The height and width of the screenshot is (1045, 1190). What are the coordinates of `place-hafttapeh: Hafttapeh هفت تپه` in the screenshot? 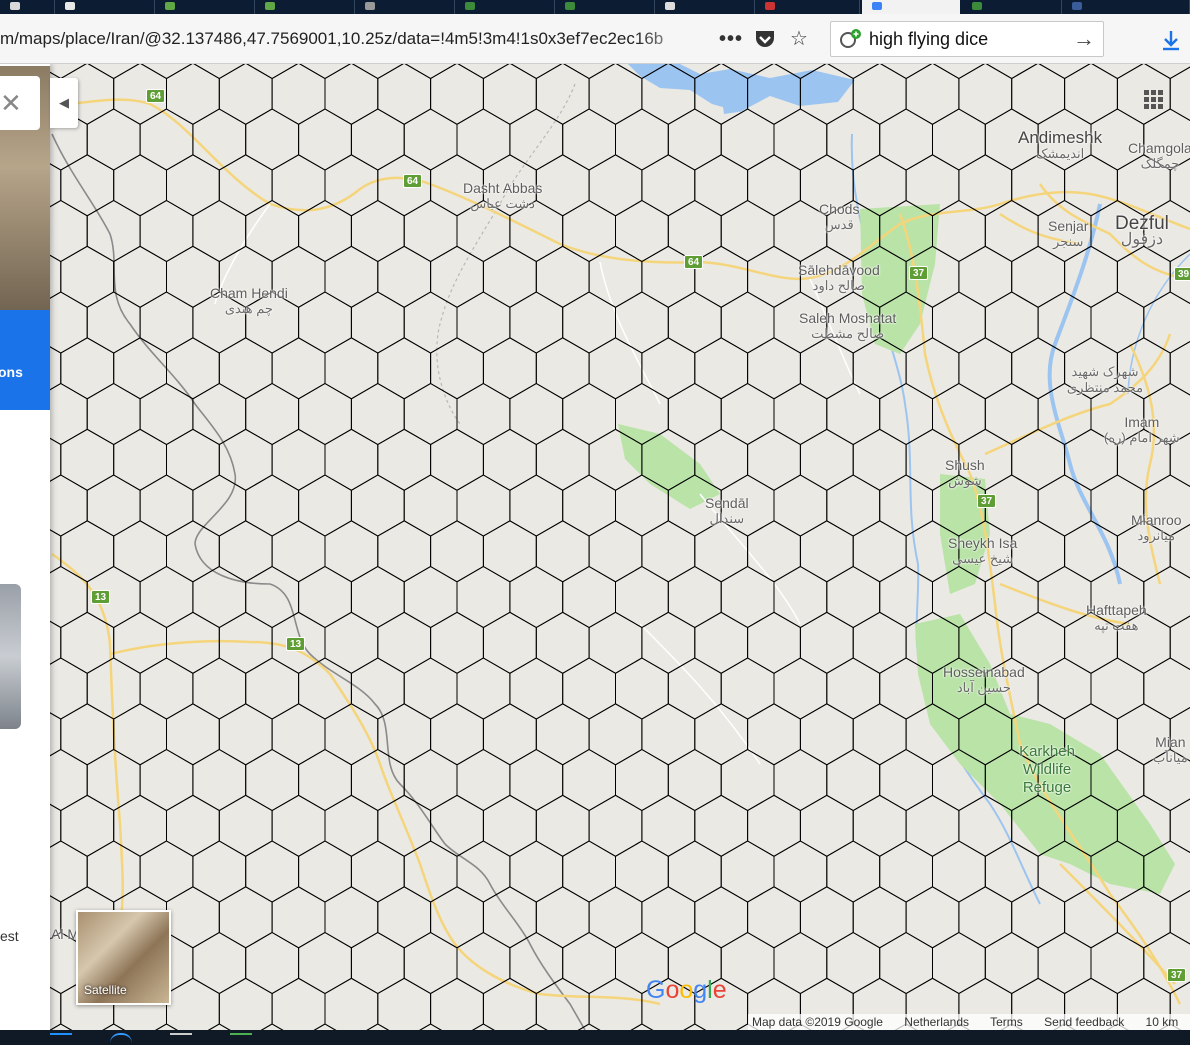 It's located at (1116, 618).